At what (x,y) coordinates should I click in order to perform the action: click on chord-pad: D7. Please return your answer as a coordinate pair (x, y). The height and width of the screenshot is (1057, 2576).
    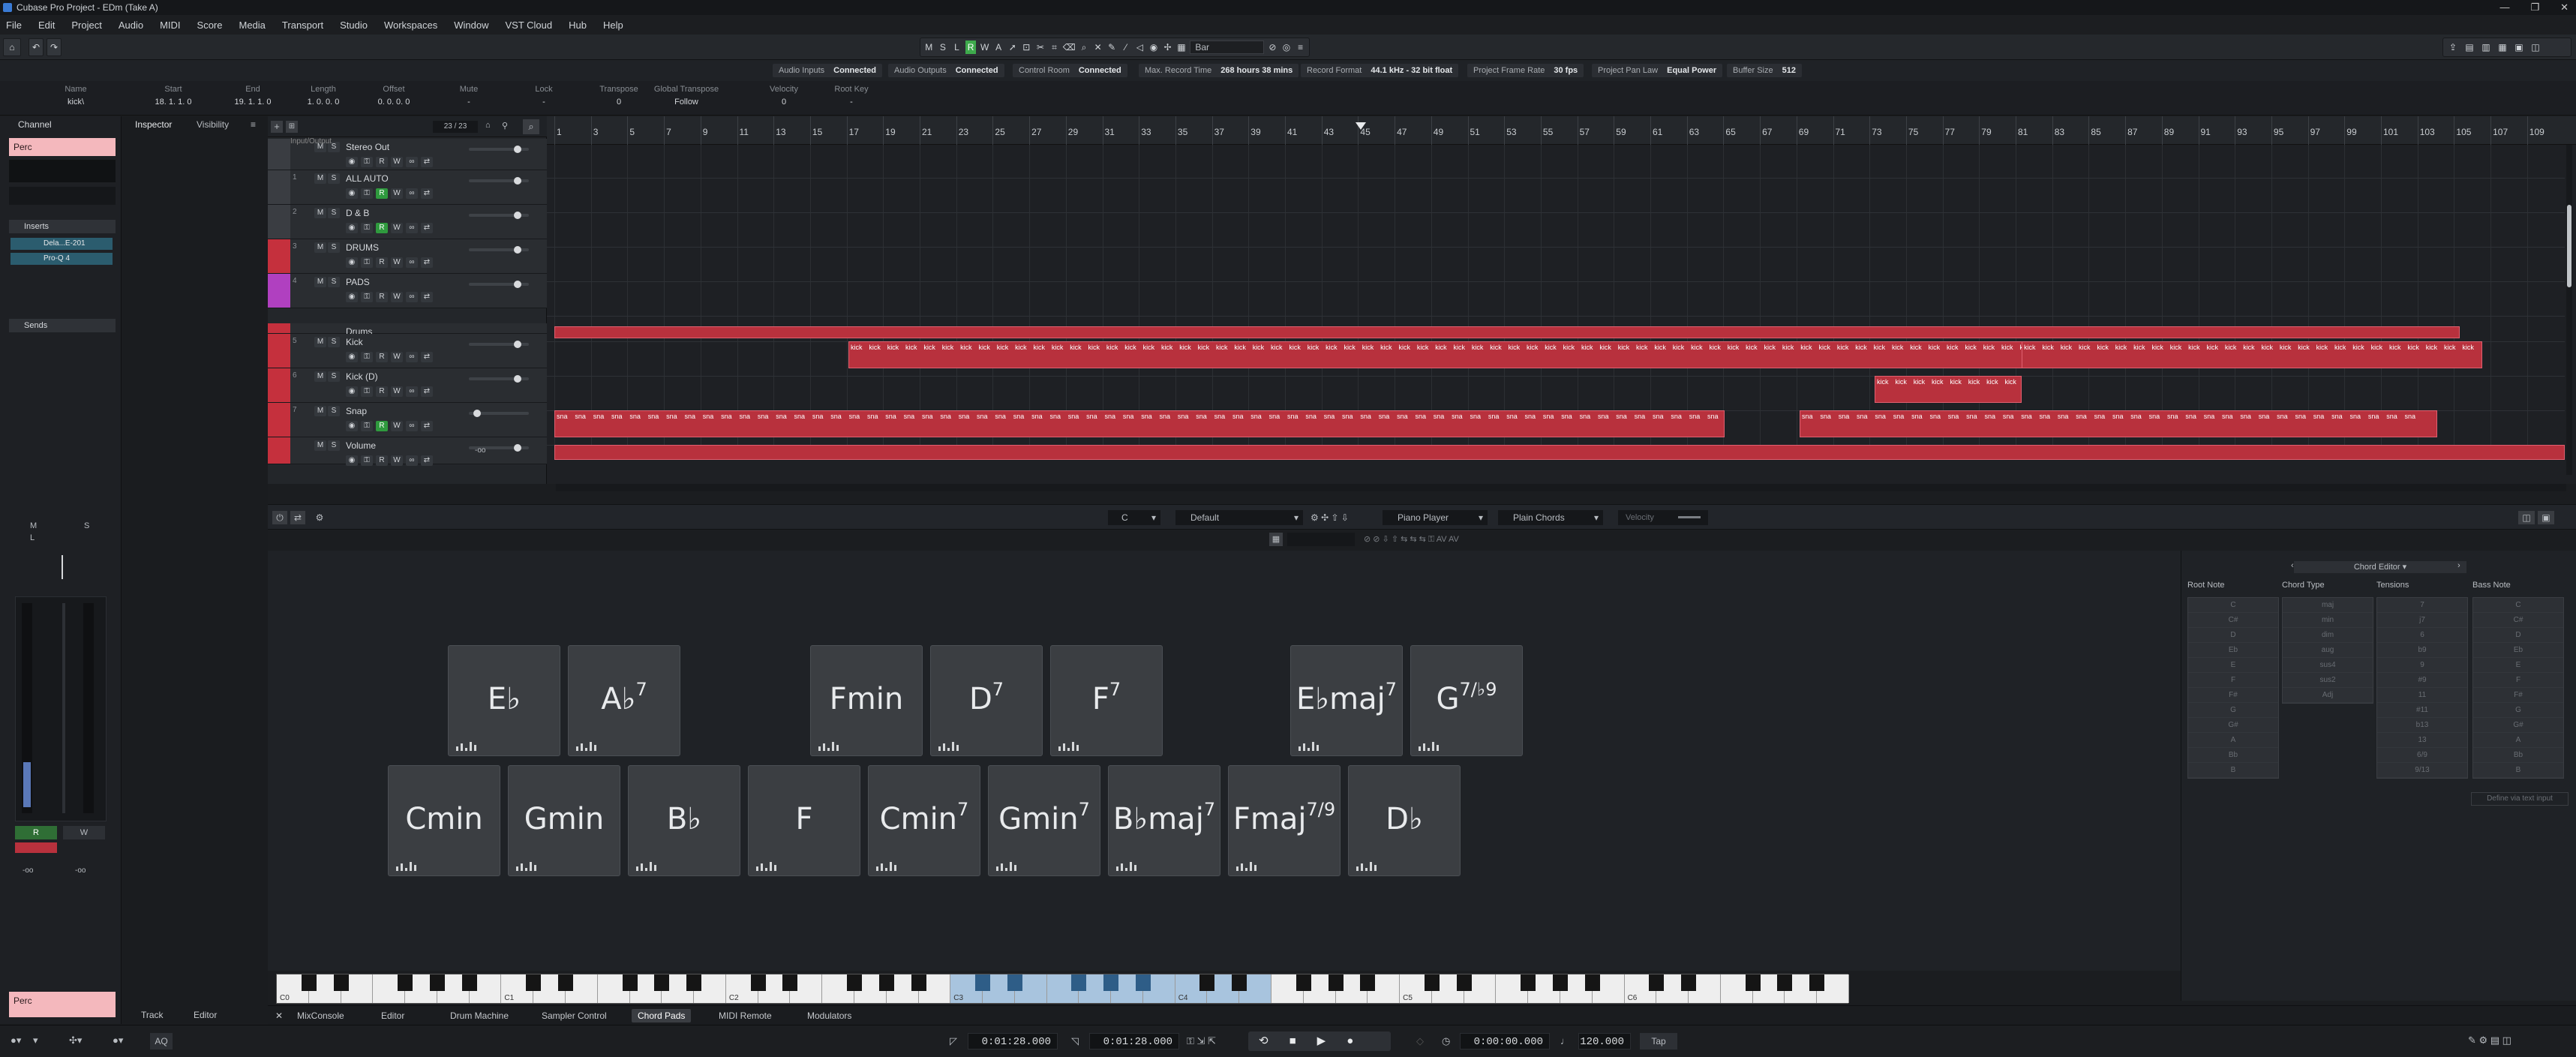
    Looking at the image, I should click on (986, 700).